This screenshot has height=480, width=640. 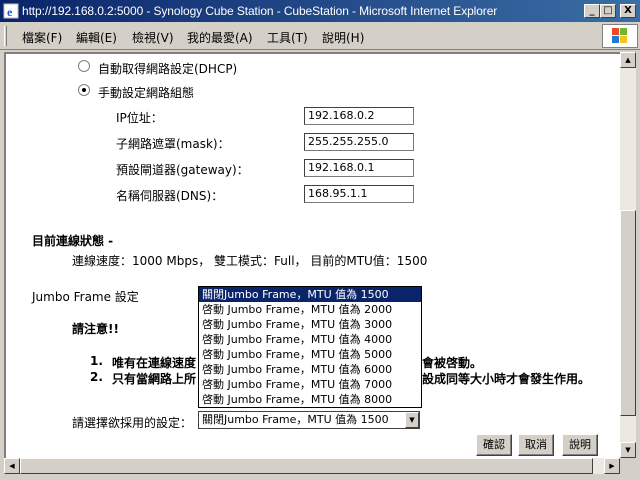 I want to click on mask-input: 255.255.255.0, so click(x=359, y=142).